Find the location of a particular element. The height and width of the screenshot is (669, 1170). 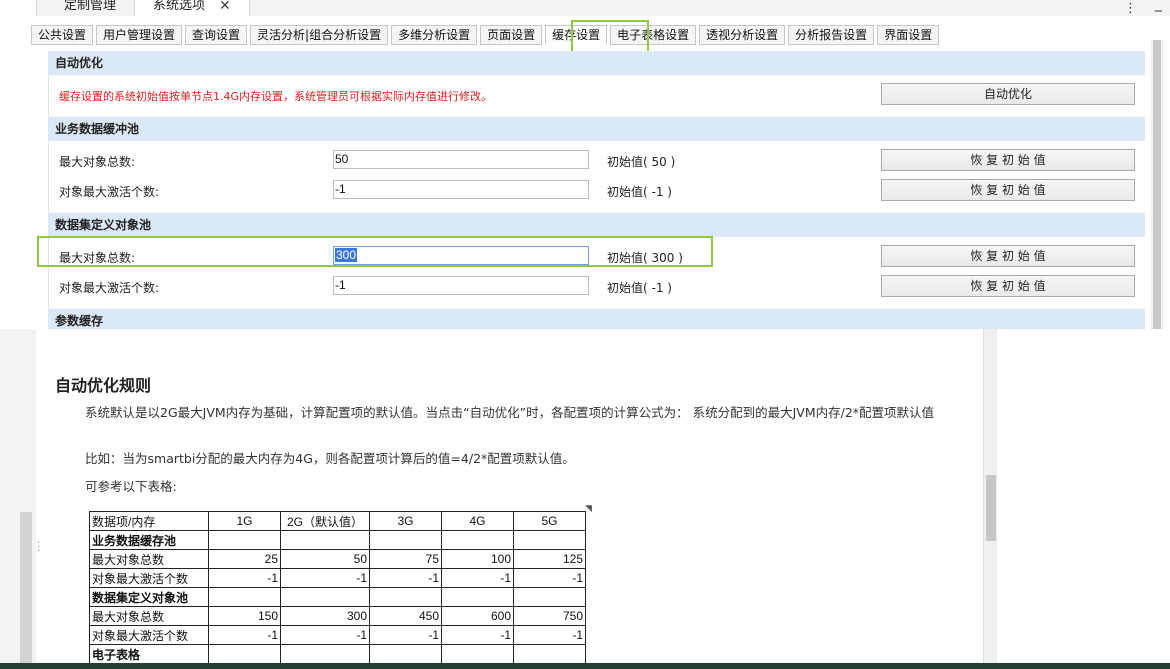

table-cell: 450 is located at coordinates (405, 616).